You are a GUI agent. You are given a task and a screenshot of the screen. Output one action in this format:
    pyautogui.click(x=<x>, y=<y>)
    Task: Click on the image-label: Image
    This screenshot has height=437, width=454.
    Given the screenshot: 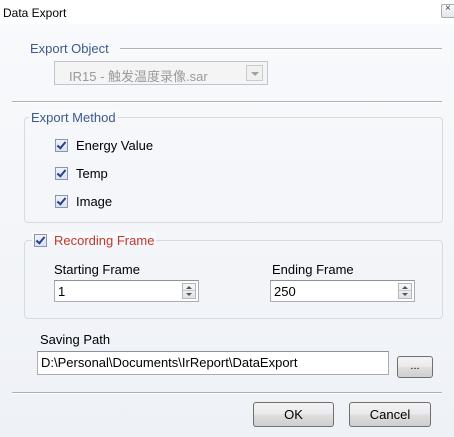 What is the action you would take?
    pyautogui.click(x=94, y=201)
    